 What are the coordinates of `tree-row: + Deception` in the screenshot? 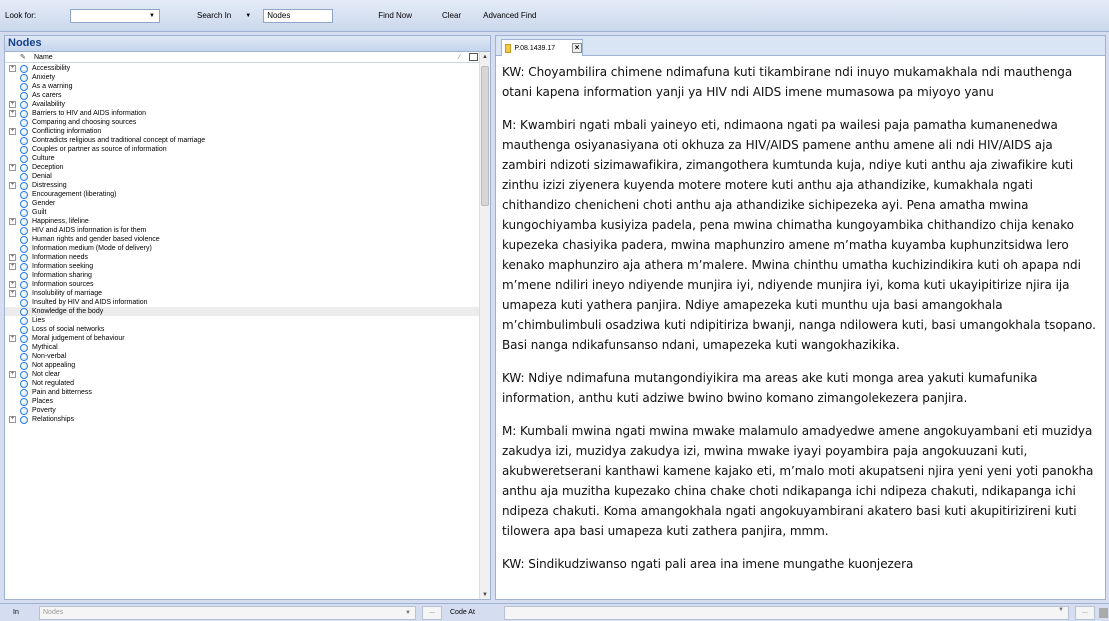 It's located at (242, 167).